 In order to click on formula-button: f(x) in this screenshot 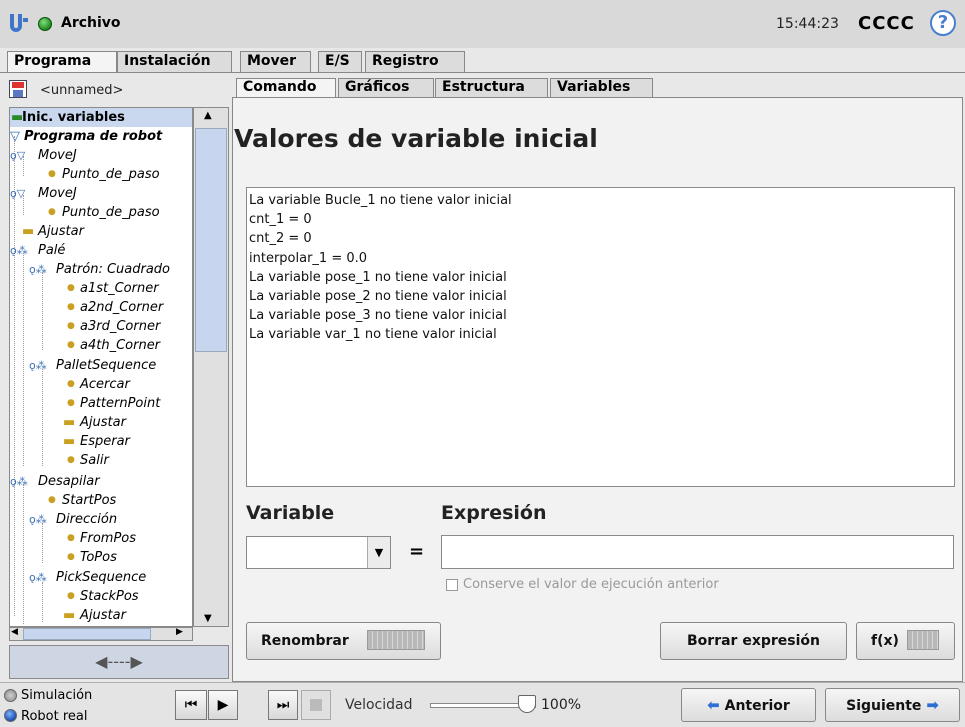, I will do `click(905, 641)`.